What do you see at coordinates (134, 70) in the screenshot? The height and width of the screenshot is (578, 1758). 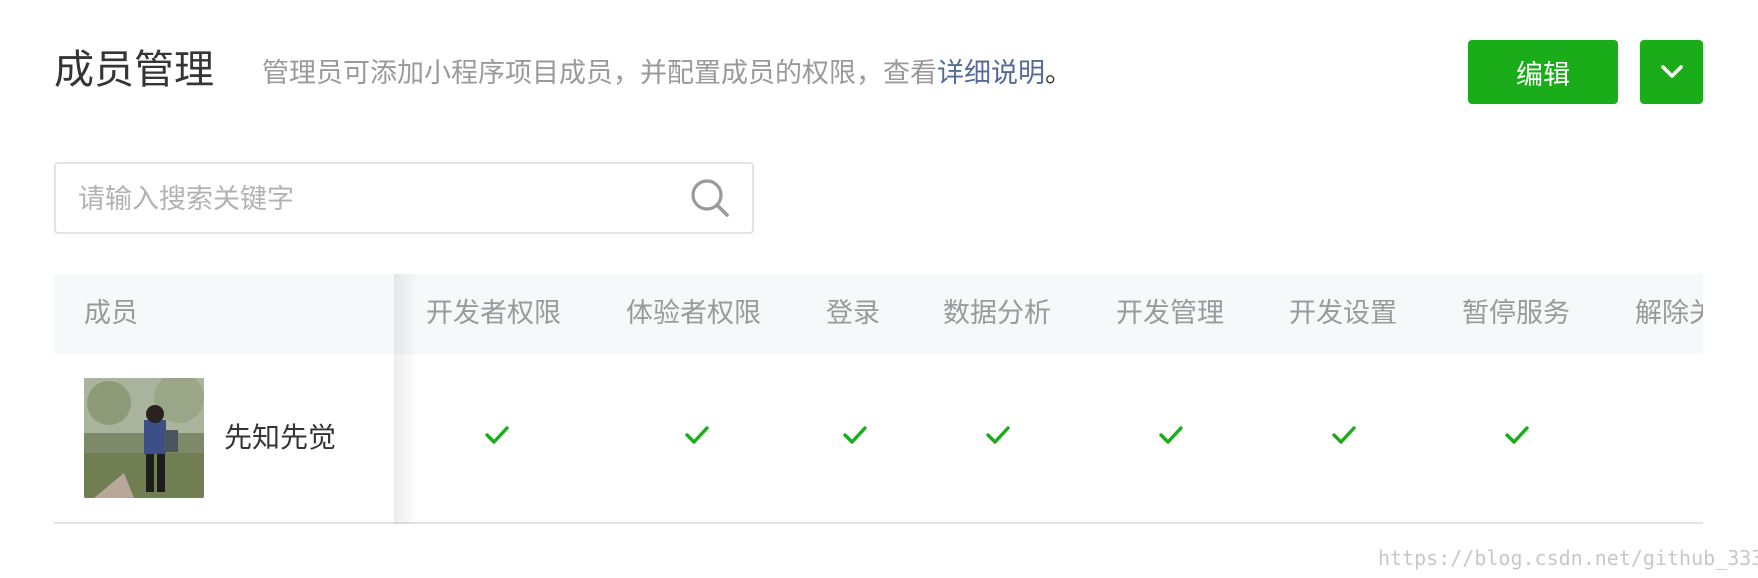 I see `page-title: 成员管理` at bounding box center [134, 70].